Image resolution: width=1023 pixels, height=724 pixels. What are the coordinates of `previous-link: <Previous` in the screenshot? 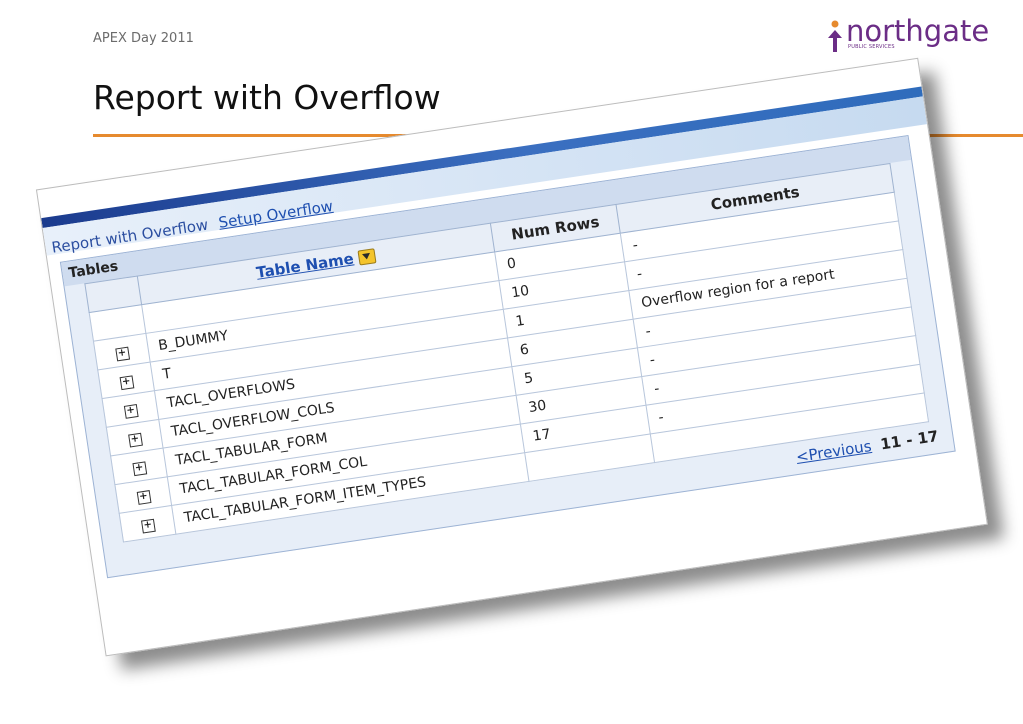 It's located at (834, 451).